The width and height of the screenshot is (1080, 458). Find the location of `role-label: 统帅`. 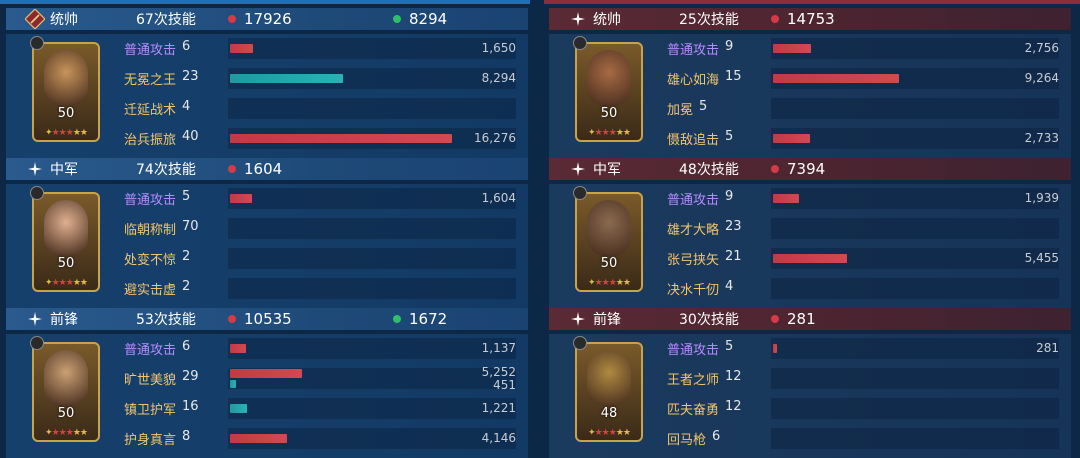

role-label: 统帅 is located at coordinates (607, 20).